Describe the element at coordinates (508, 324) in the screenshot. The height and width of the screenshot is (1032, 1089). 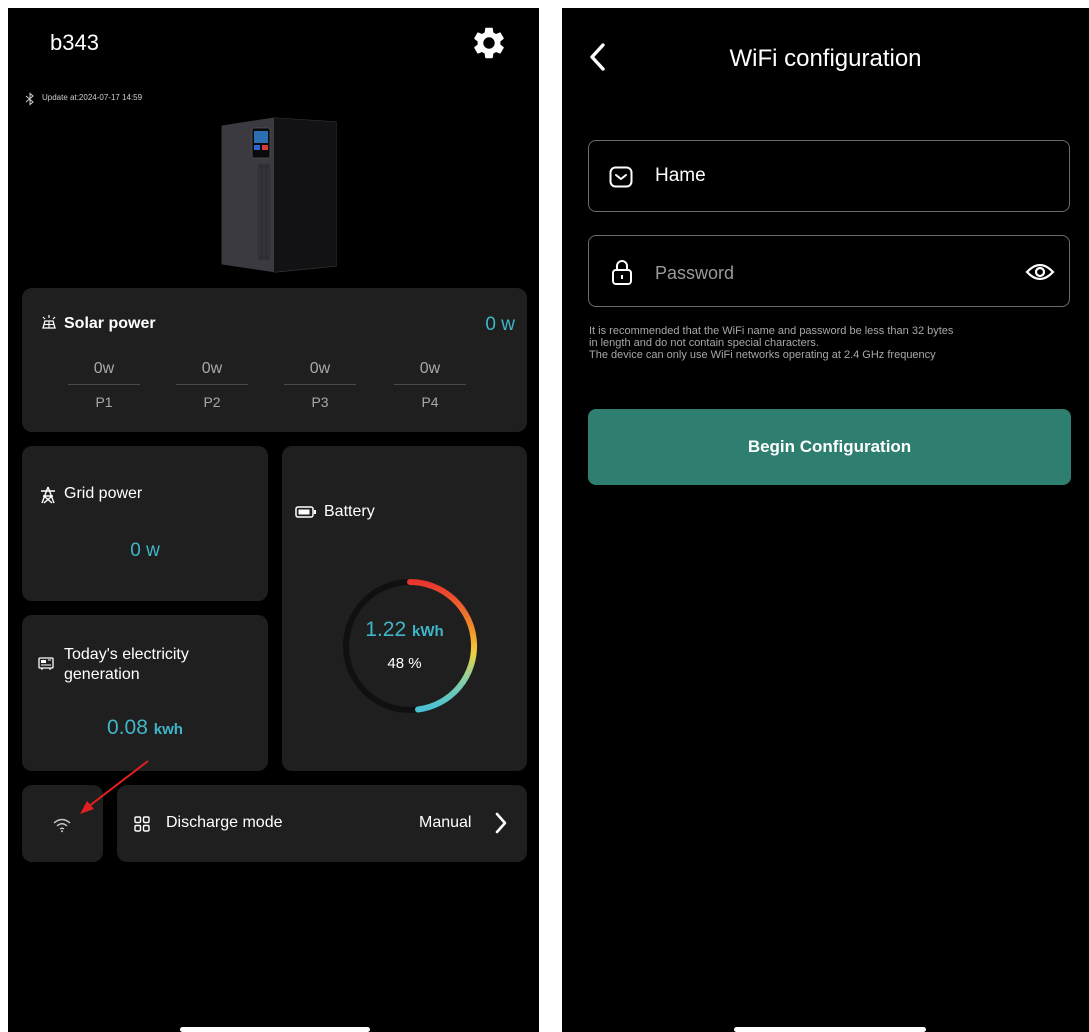
I see `solar-value-unit: w` at that location.